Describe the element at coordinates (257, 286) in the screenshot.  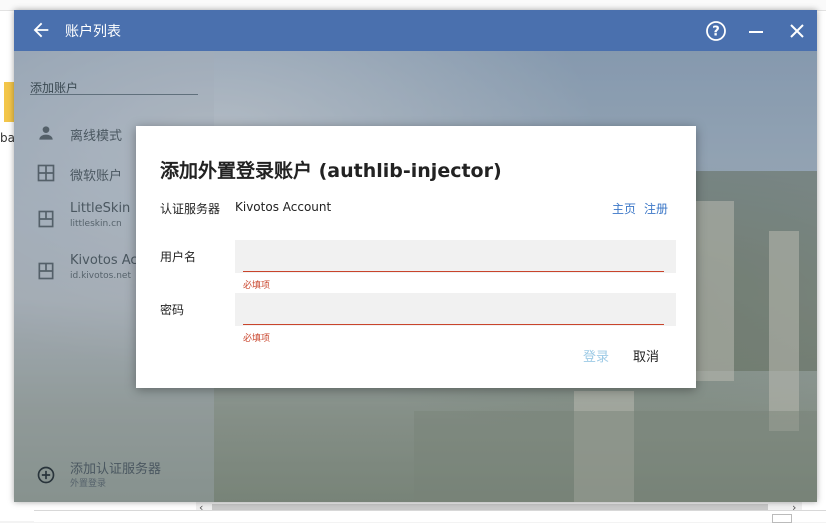
I see `username-error: 必填项` at that location.